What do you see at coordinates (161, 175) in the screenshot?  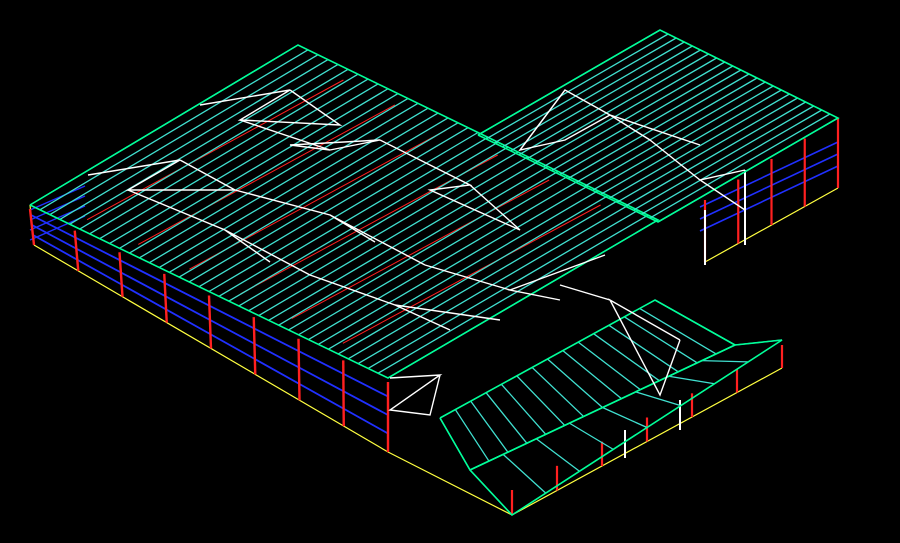 I see `main-brace-a` at bounding box center [161, 175].